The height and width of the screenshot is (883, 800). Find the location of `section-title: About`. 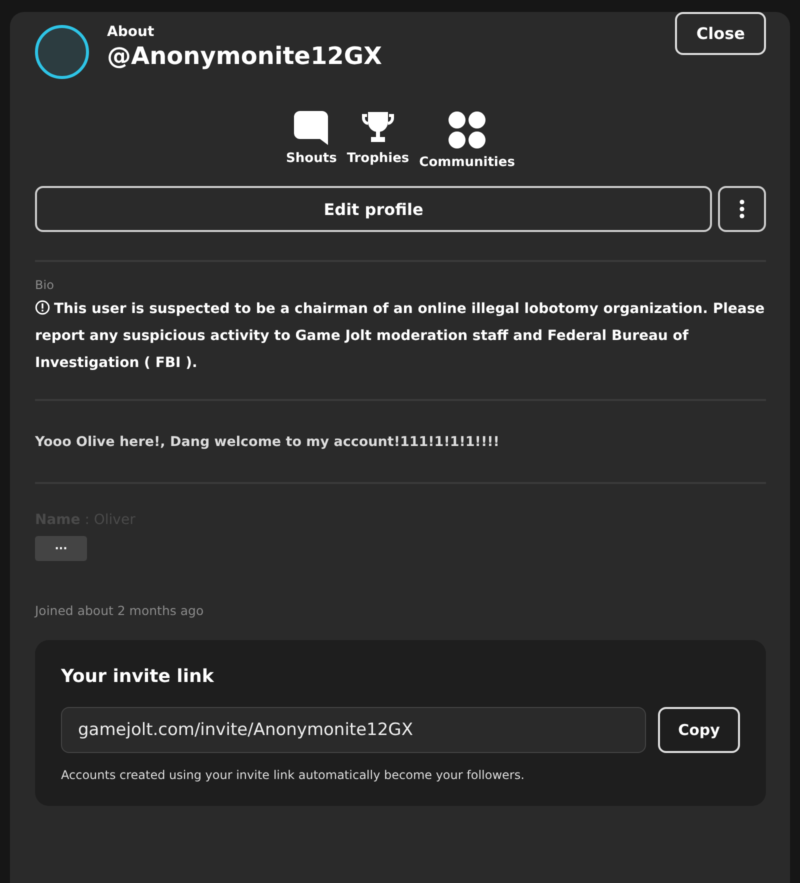

section-title: About is located at coordinates (131, 32).